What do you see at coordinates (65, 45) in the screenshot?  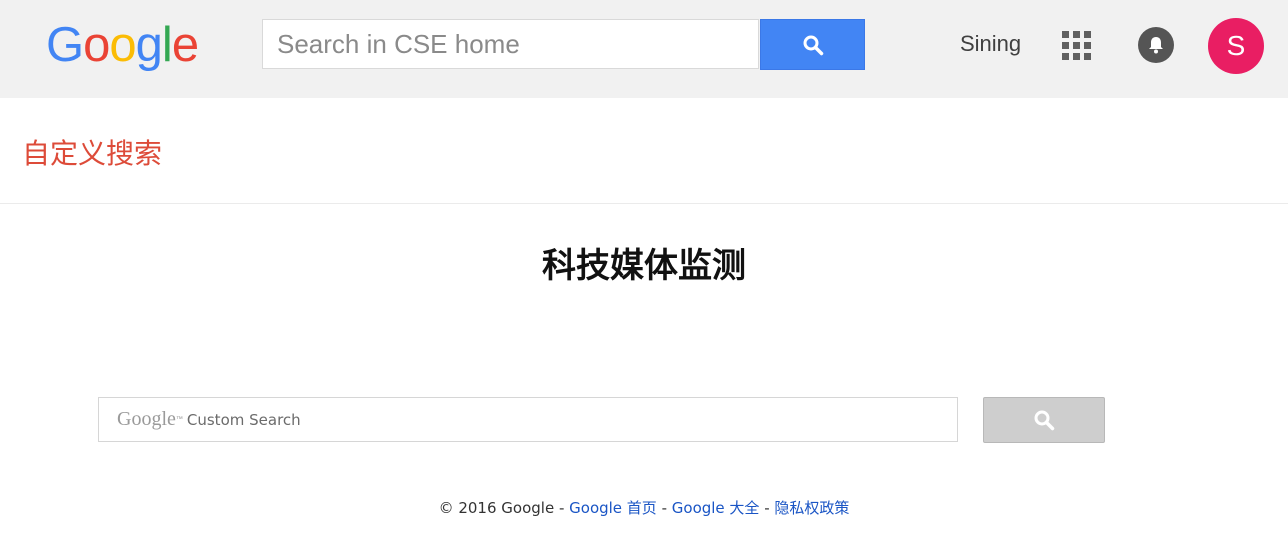 I see `logo-letter: G` at bounding box center [65, 45].